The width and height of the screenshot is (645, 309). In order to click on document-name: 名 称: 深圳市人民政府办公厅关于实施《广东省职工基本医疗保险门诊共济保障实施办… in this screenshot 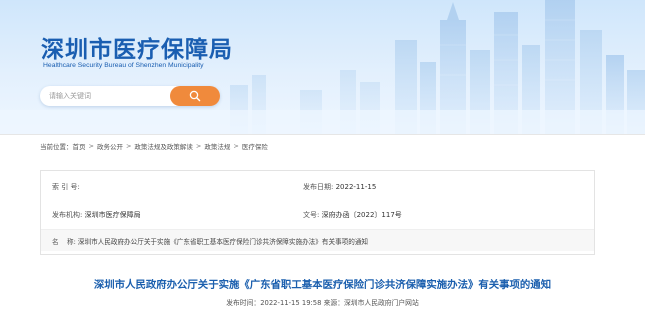, I will do `click(210, 241)`.